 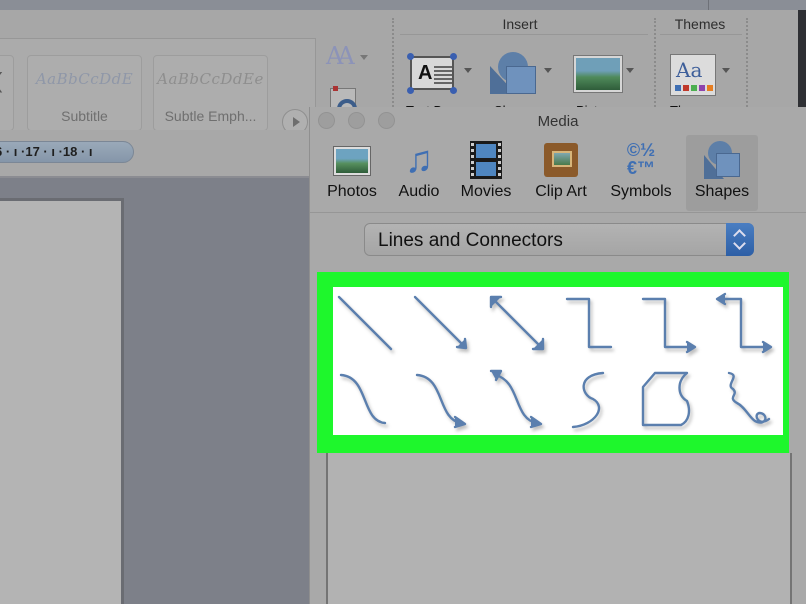 I want to click on shape-arrow, so click(x=441, y=325).